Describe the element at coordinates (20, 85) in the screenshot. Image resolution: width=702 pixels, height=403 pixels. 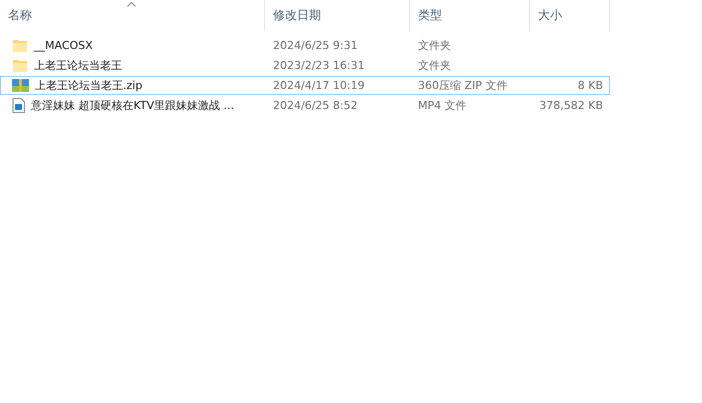
I see `archive-icon` at that location.